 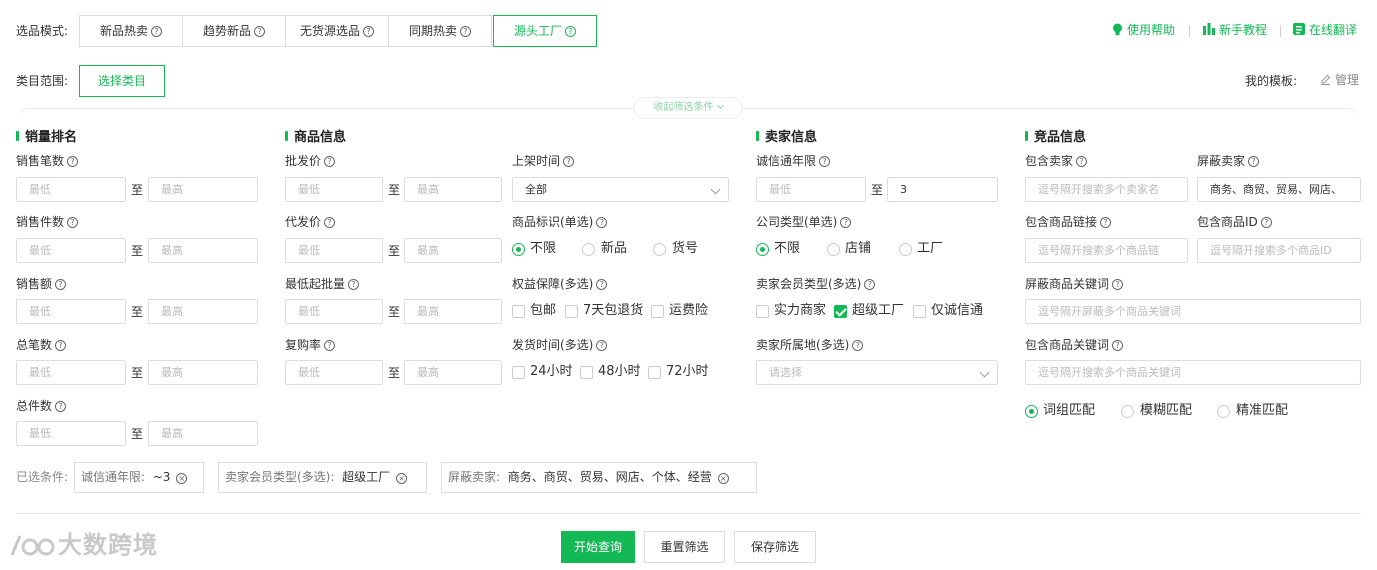 I want to click on translate-link: 在线翻译, so click(x=1325, y=30).